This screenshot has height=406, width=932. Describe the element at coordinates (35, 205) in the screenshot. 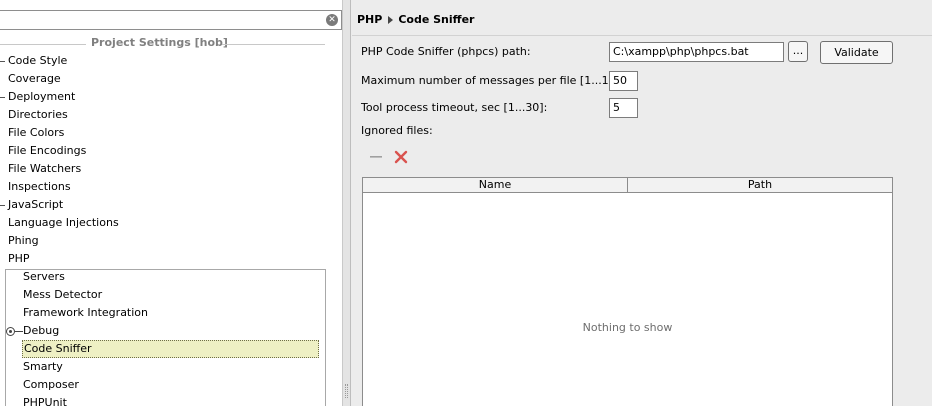

I see `tree-item-javascript: JavaScript` at that location.